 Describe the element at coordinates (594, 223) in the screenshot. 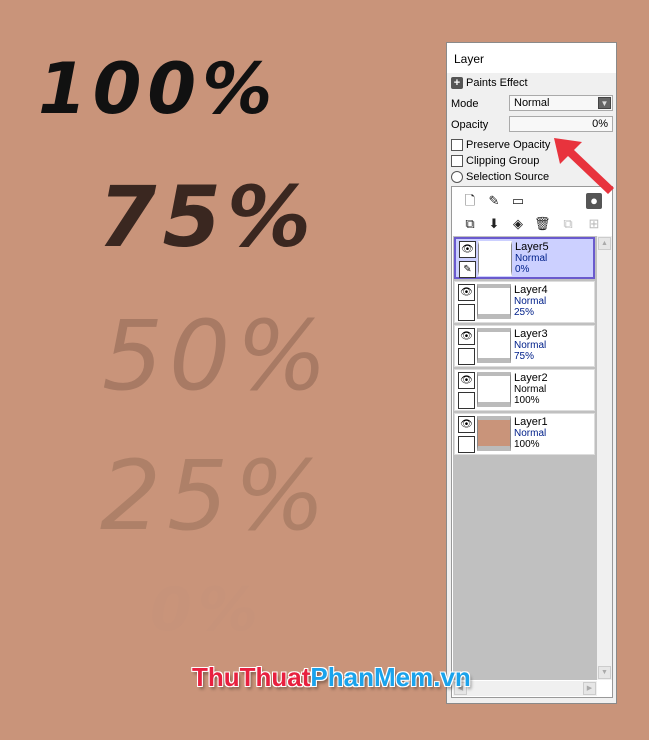

I see `apply-mask-icon: ⊞` at that location.